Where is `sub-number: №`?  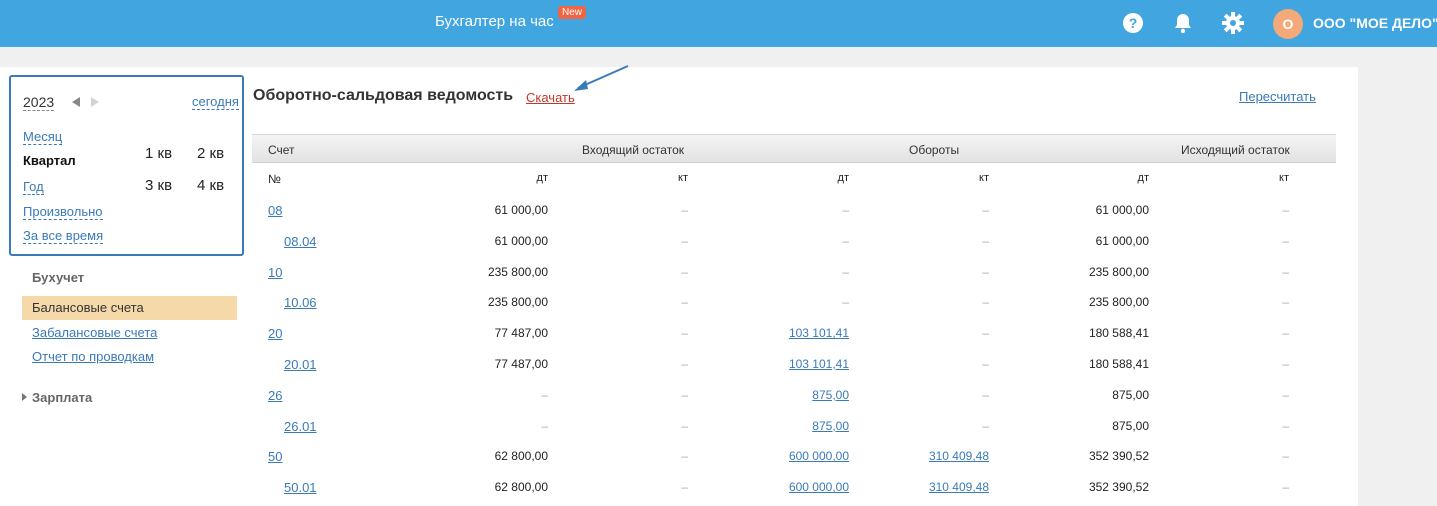
sub-number: № is located at coordinates (274, 179).